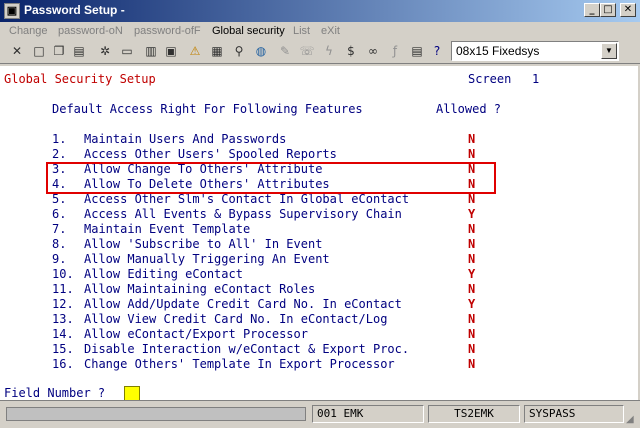 Image resolution: width=640 pixels, height=428 pixels. What do you see at coordinates (474, 414) in the screenshot?
I see `status-host: TS2EMK` at bounding box center [474, 414].